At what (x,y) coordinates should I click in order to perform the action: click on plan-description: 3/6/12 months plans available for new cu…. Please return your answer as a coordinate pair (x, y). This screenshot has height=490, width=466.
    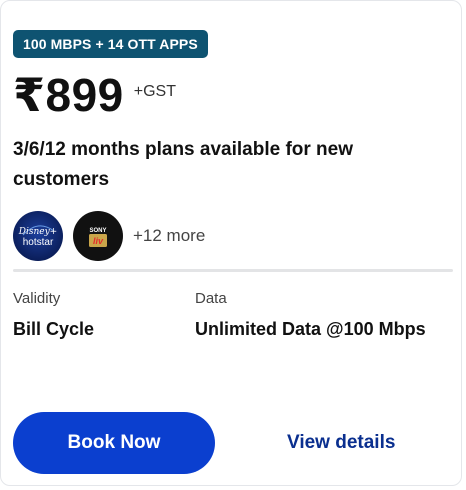
    Looking at the image, I should click on (183, 164).